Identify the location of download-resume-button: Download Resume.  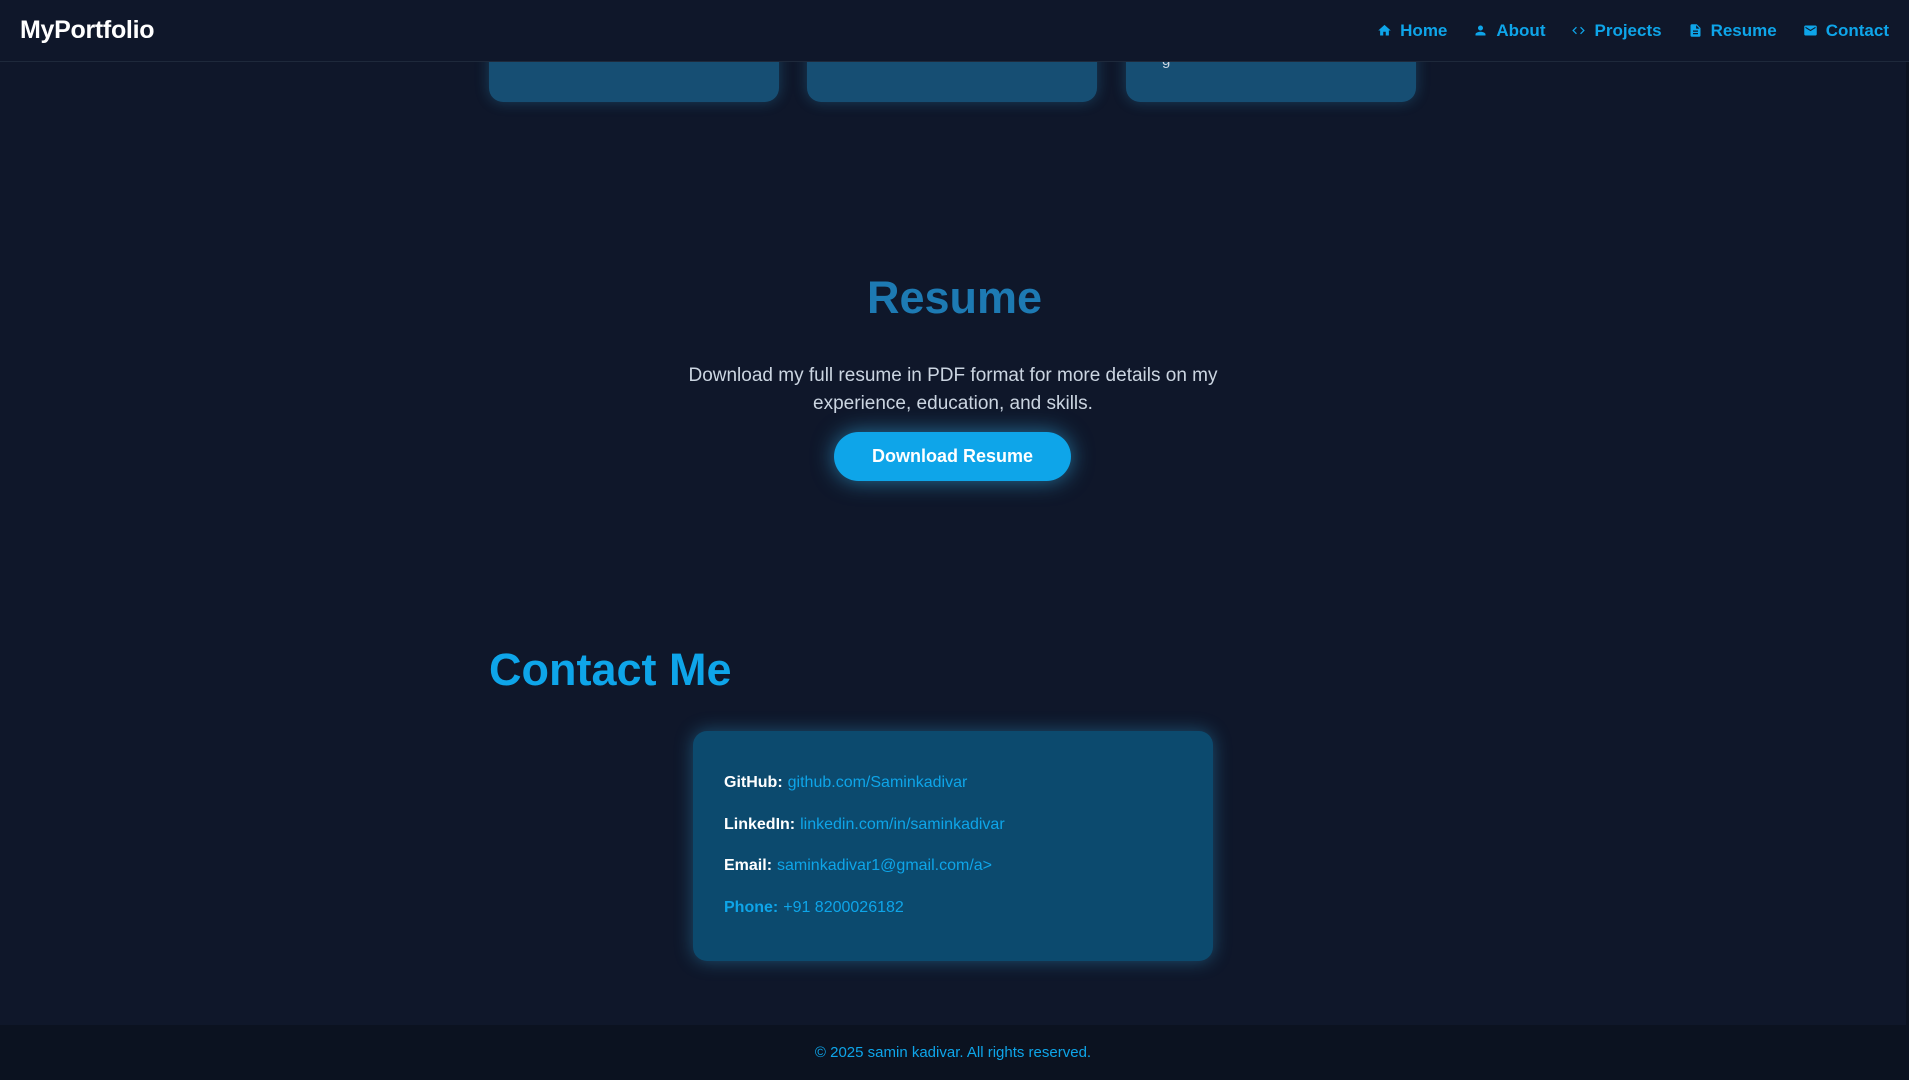
(952, 456).